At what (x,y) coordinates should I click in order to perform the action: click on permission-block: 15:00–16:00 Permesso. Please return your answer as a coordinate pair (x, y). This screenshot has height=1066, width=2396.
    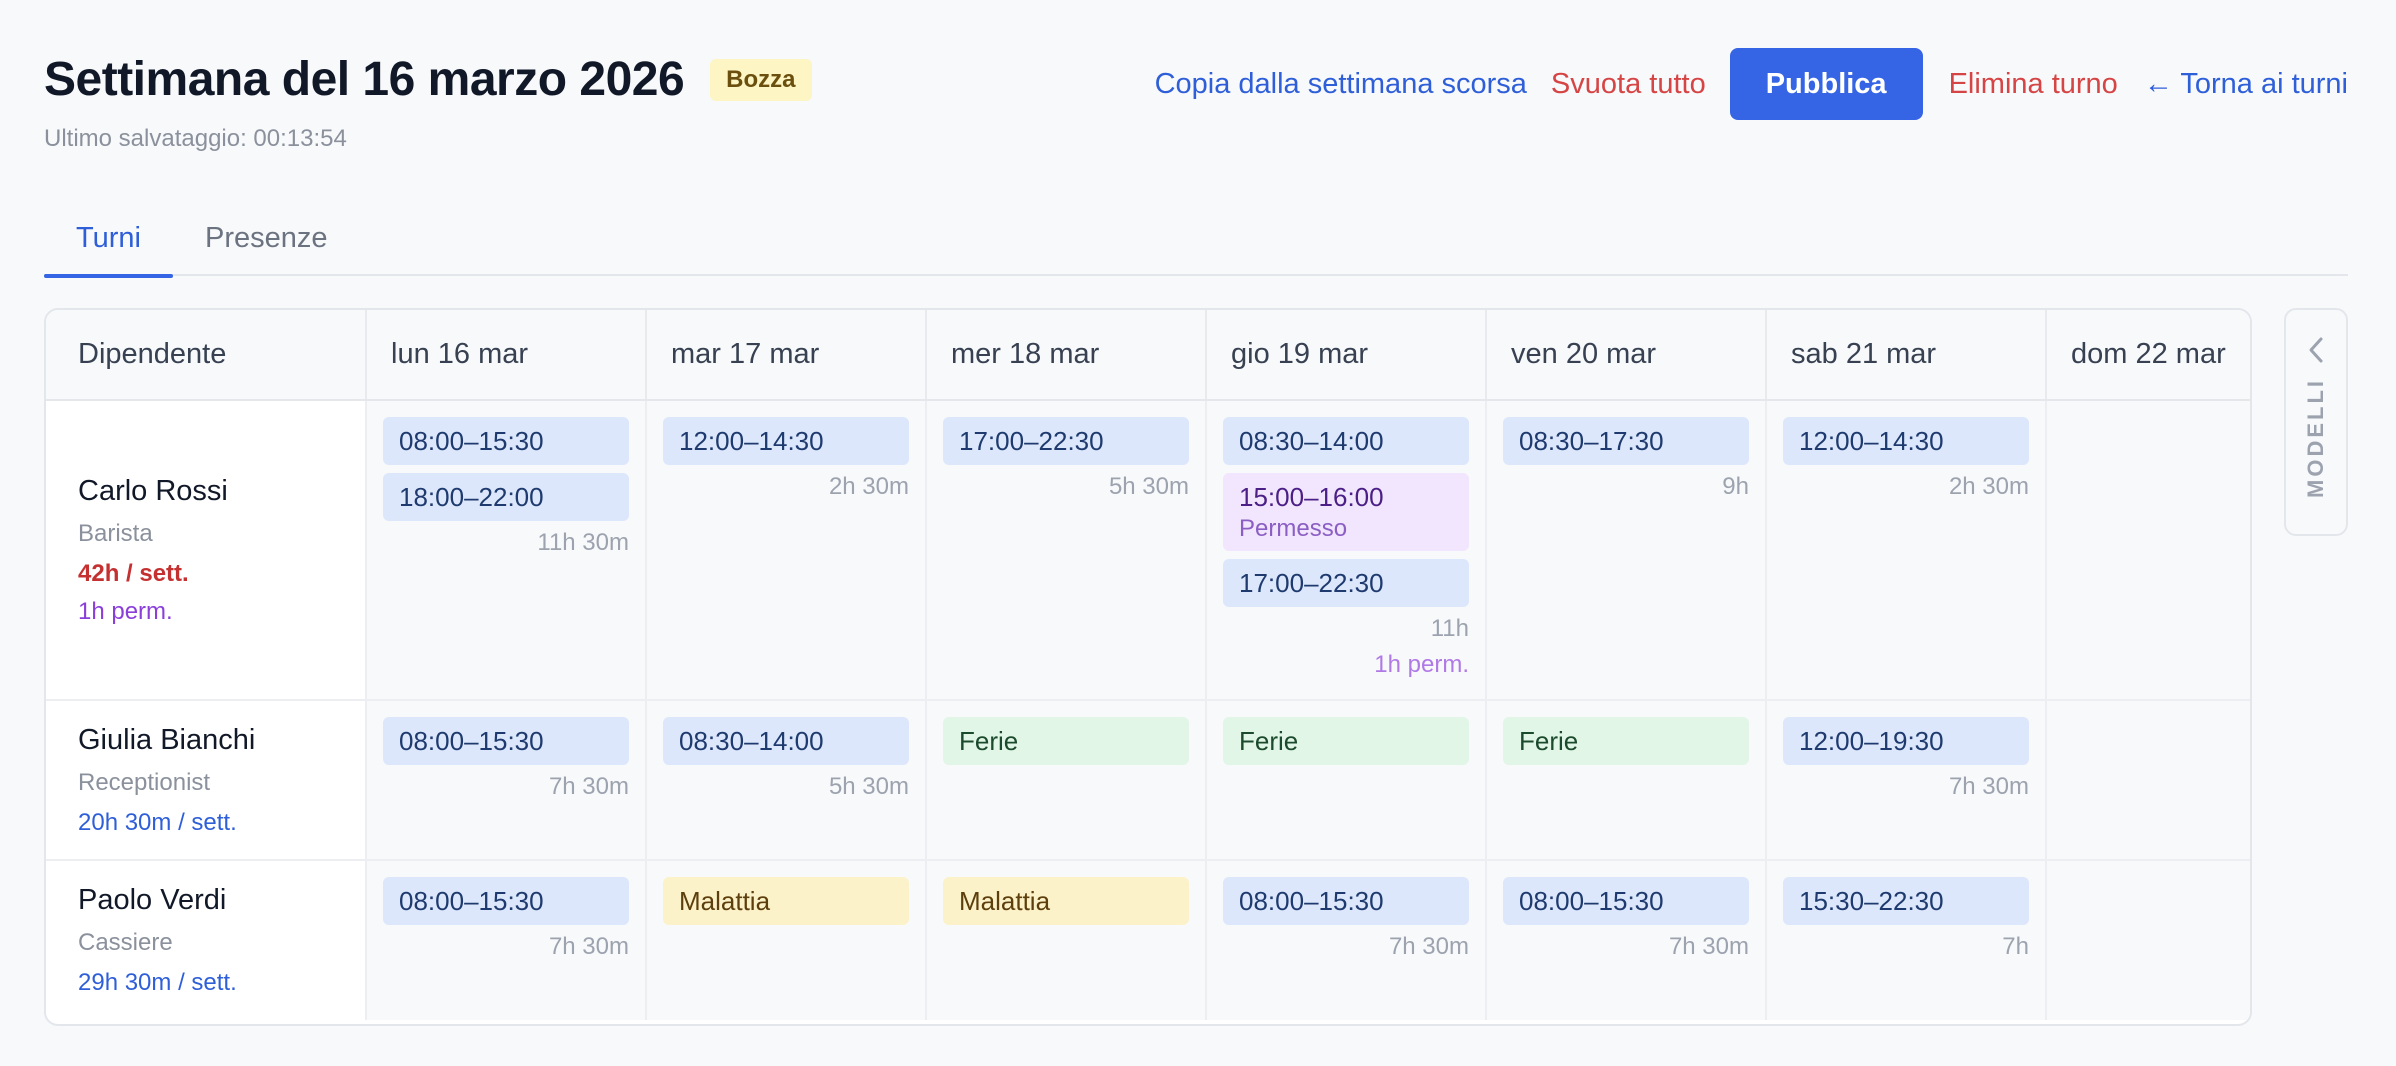
    Looking at the image, I should click on (1346, 512).